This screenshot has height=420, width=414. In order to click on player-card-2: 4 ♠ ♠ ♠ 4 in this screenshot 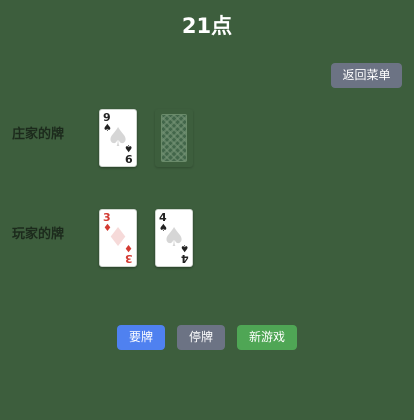, I will do `click(174, 238)`.